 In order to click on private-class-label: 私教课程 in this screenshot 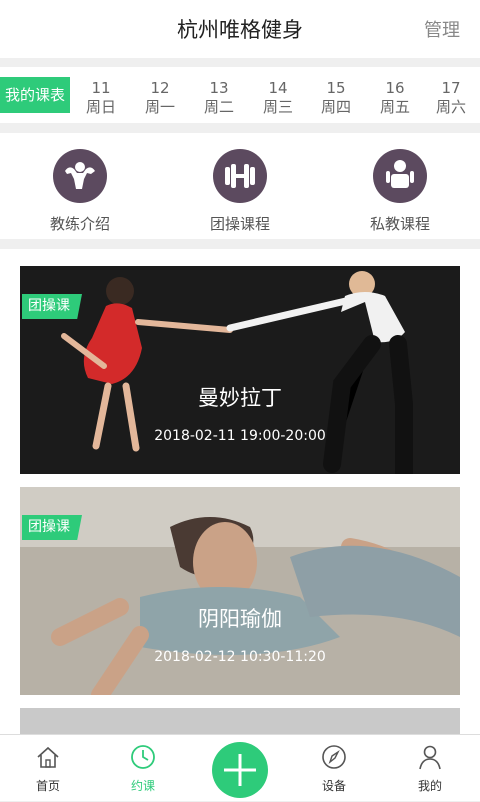, I will do `click(399, 224)`.